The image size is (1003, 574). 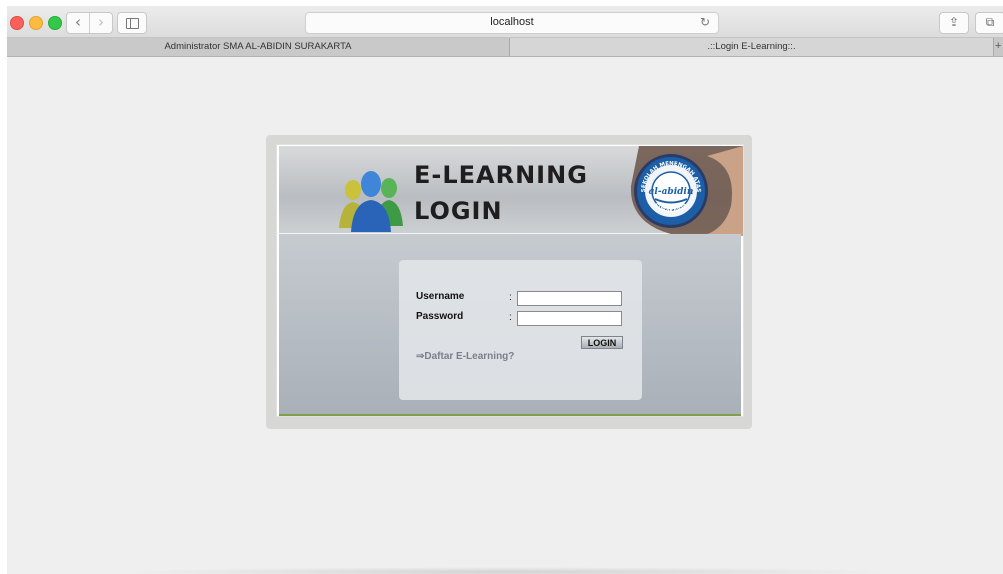 I want to click on password-field, so click(x=569, y=318).